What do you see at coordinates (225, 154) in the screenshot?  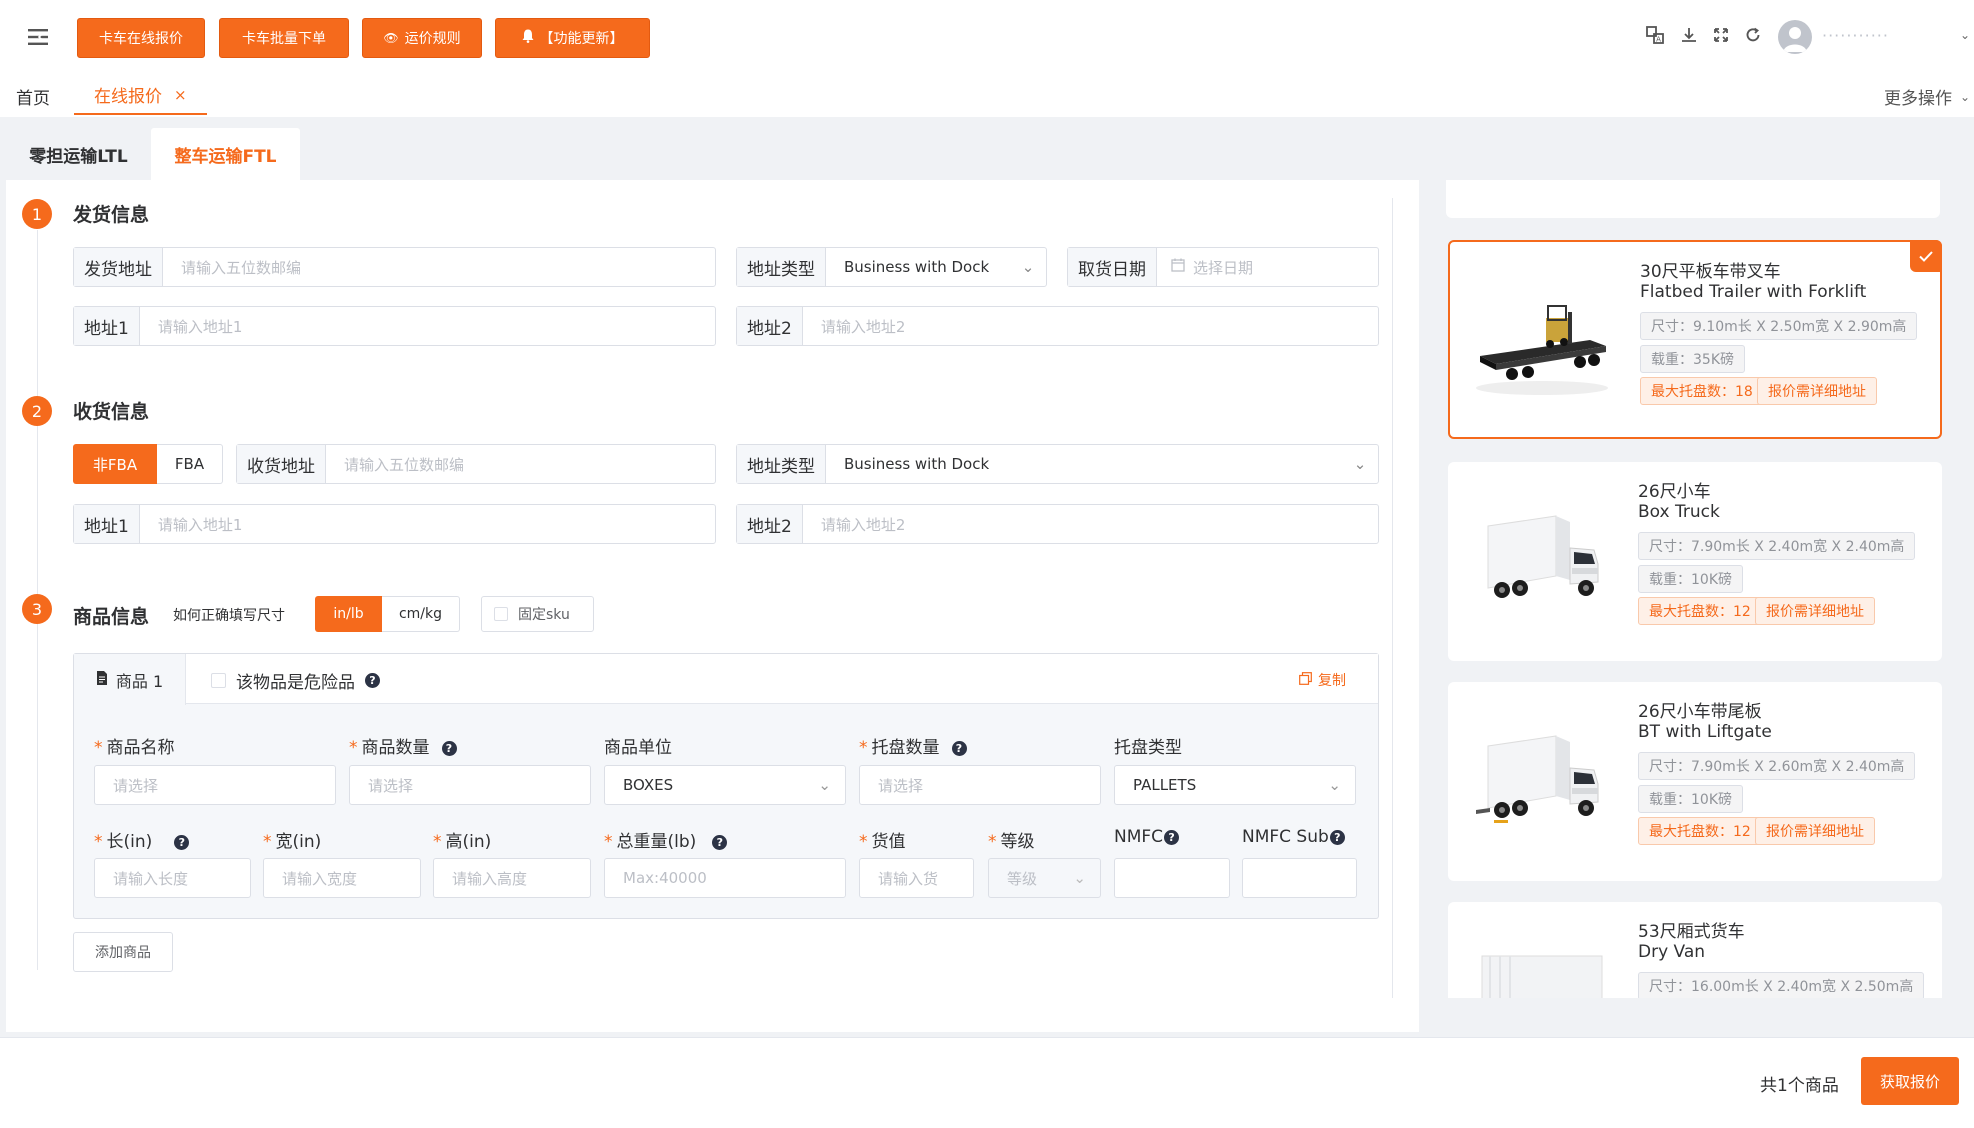 I see `tab-ftl: 整车运输FTL` at bounding box center [225, 154].